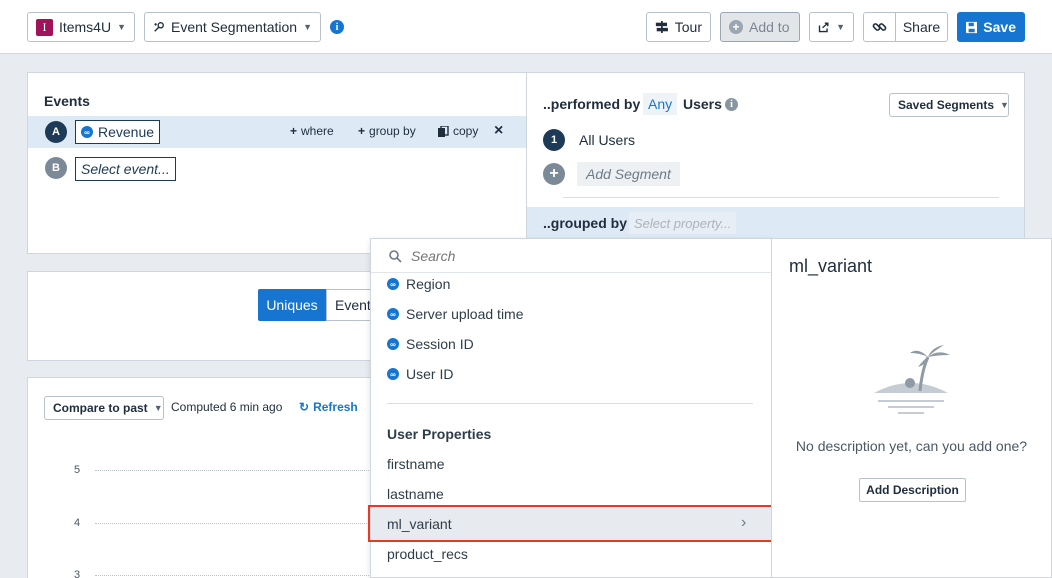 Image resolution: width=1052 pixels, height=578 pixels. What do you see at coordinates (44, 27) in the screenshot?
I see `project-badge: I` at bounding box center [44, 27].